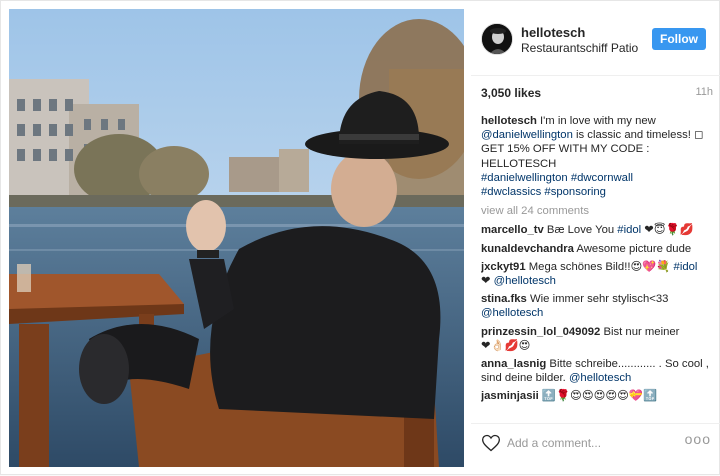  I want to click on comment-username: marcello_tv, so click(512, 230).